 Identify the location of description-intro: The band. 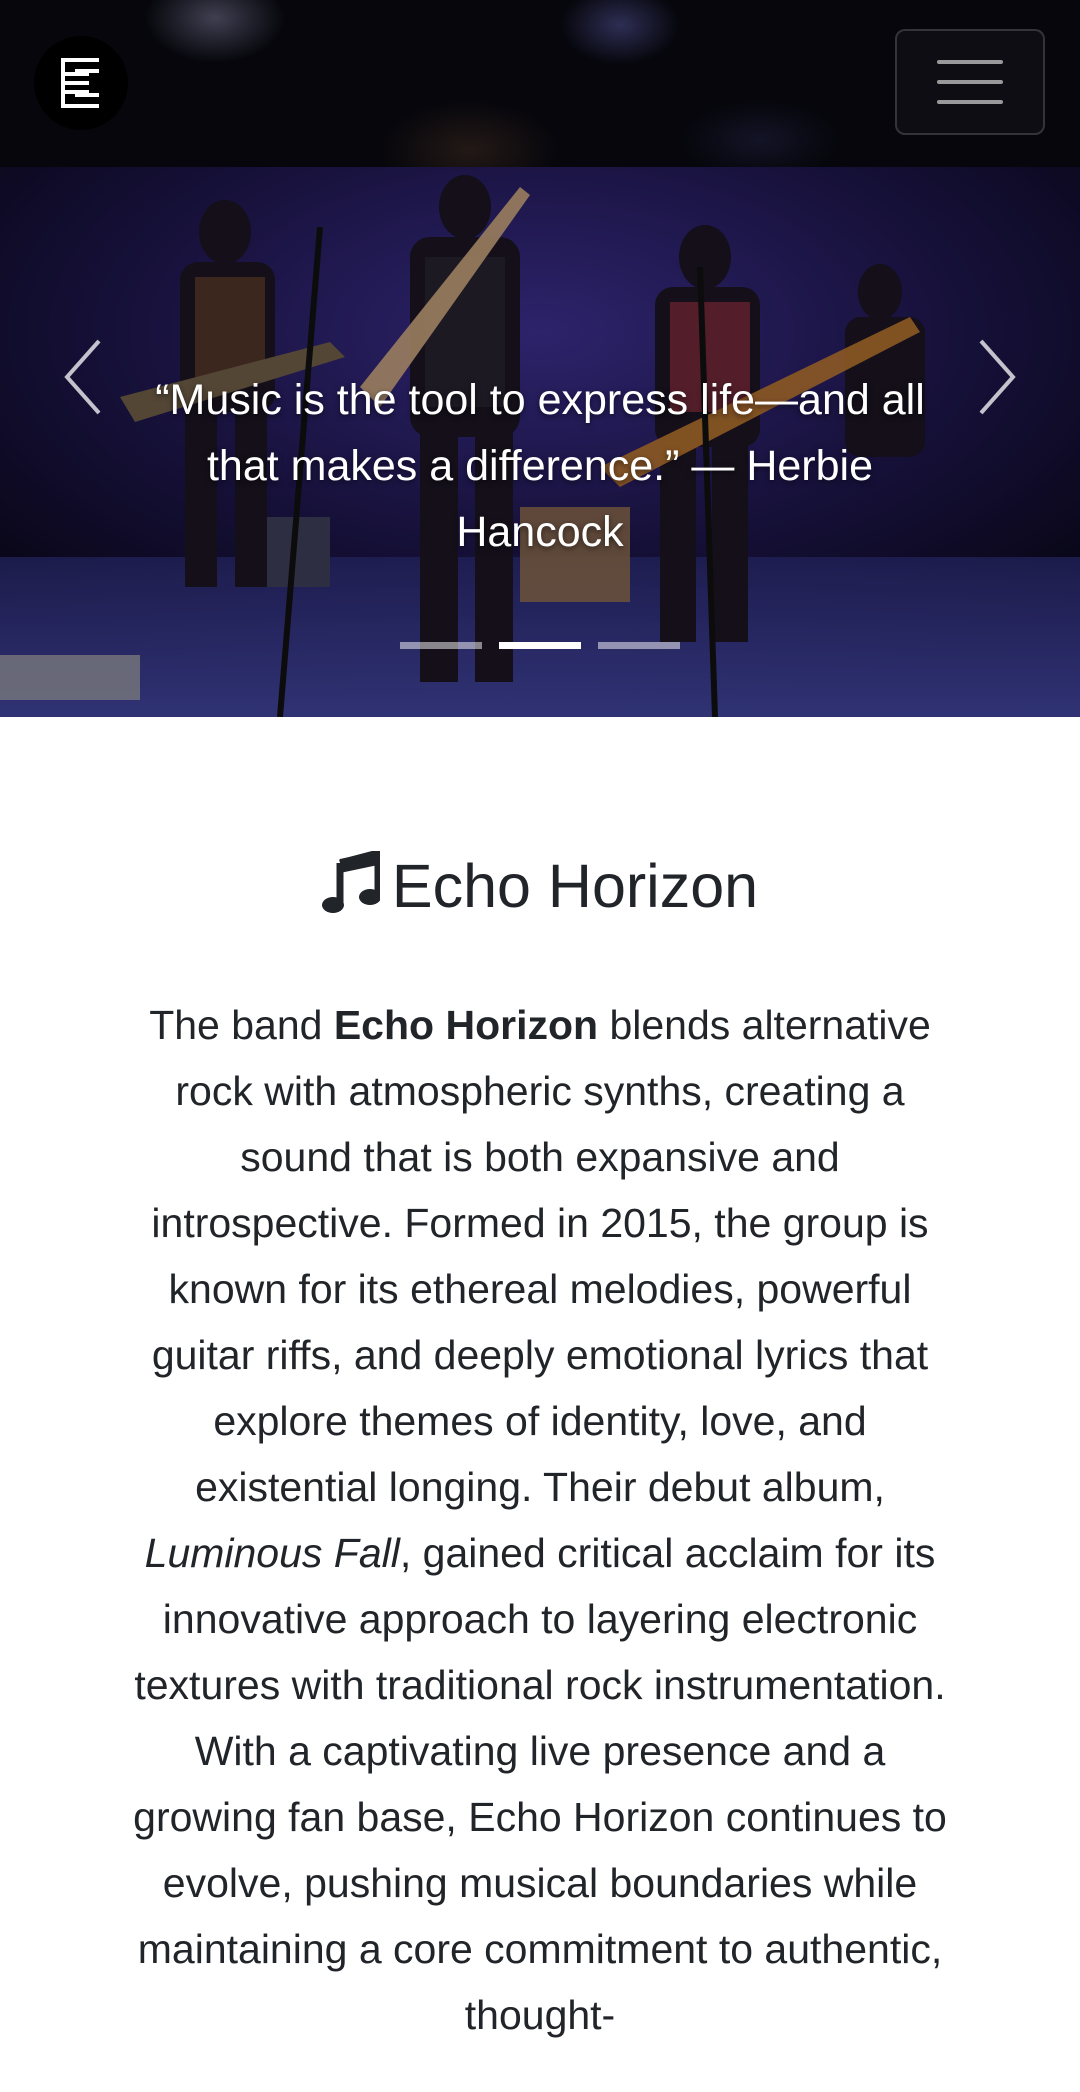
(241, 1025).